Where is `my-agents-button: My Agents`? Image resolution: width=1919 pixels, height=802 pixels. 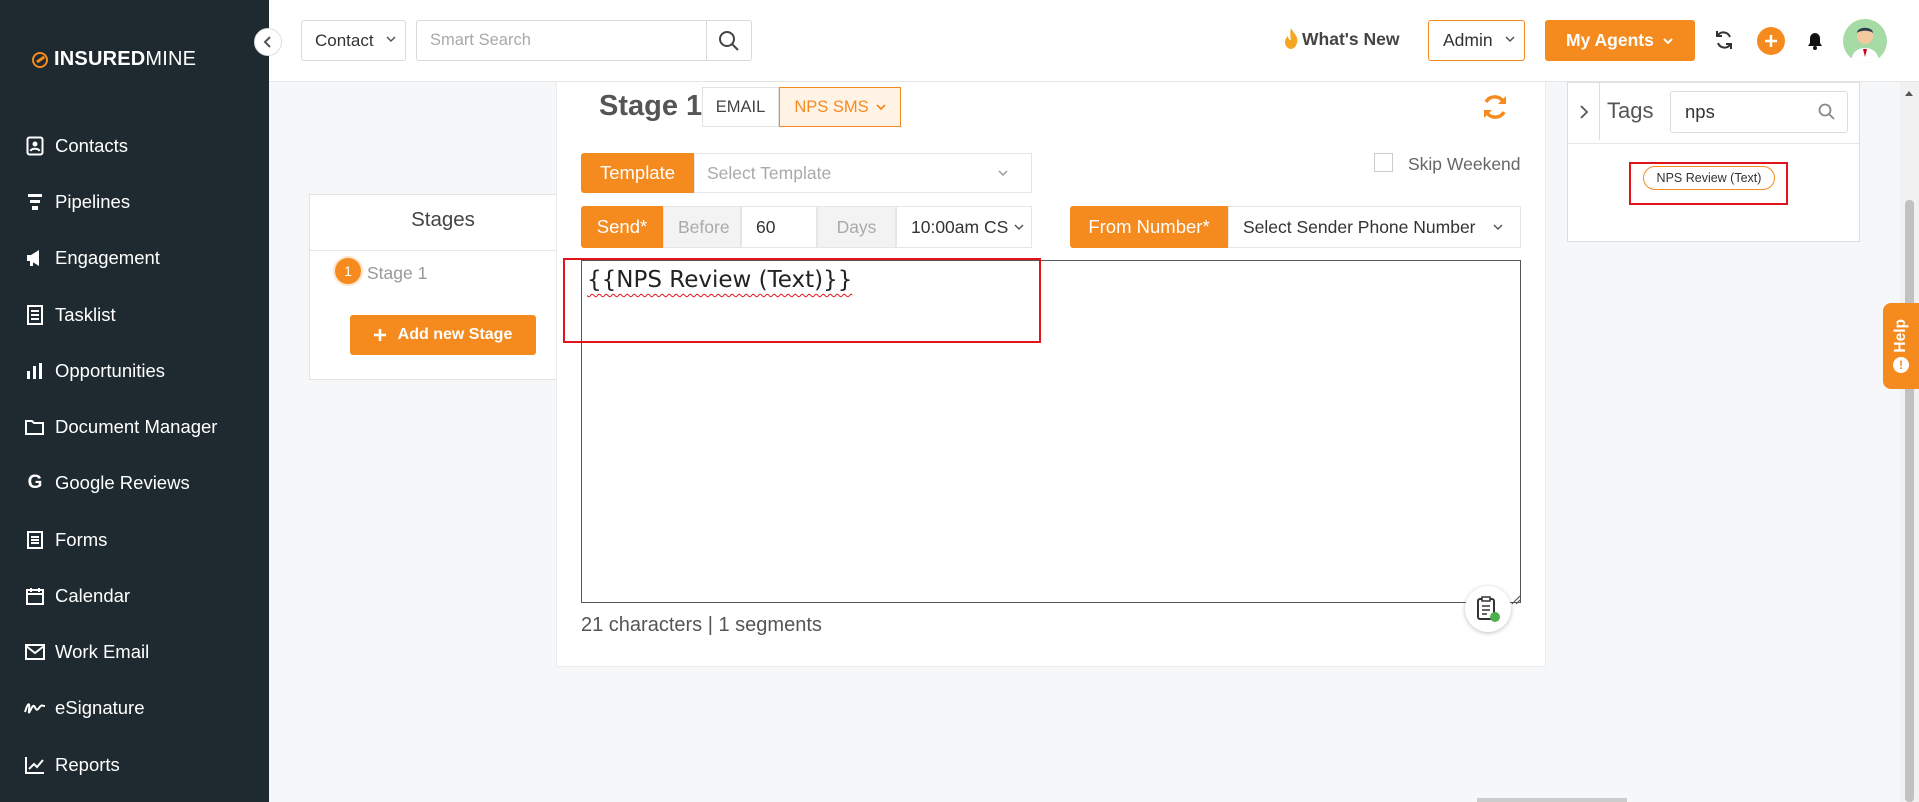 my-agents-button: My Agents is located at coordinates (1620, 40).